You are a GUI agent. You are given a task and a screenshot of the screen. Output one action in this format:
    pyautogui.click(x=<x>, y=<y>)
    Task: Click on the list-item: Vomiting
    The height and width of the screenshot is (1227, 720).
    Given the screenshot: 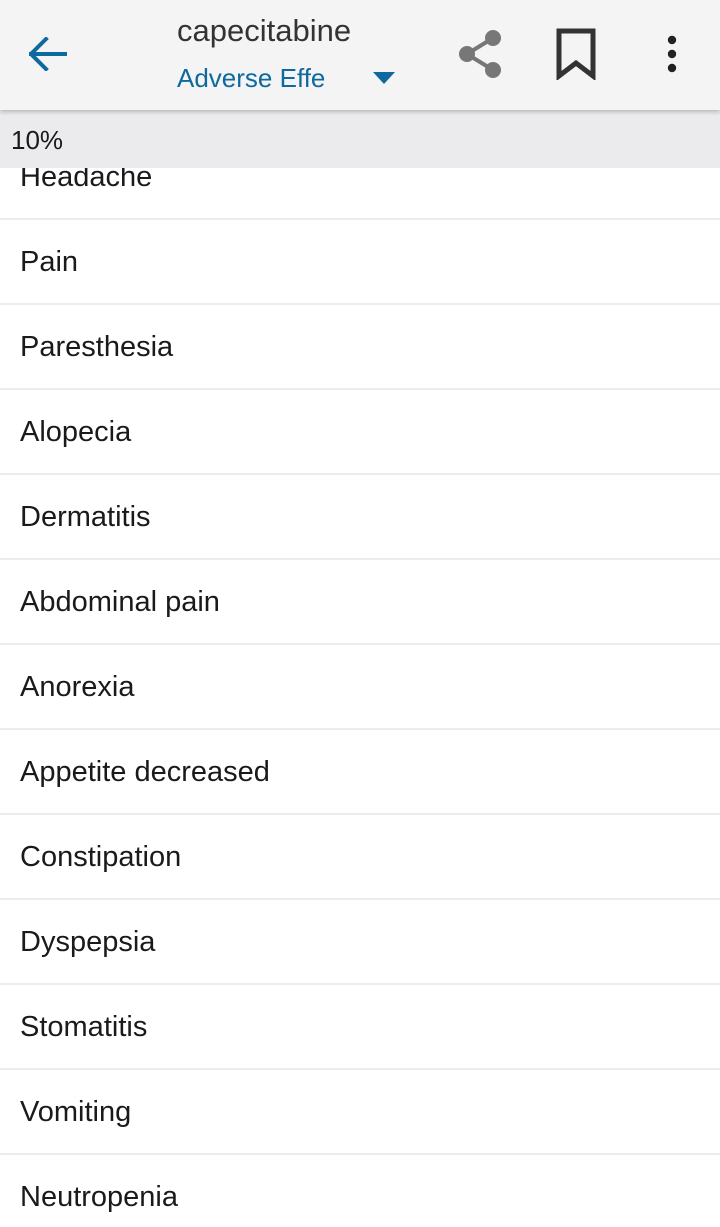 What is the action you would take?
    pyautogui.click(x=360, y=1112)
    